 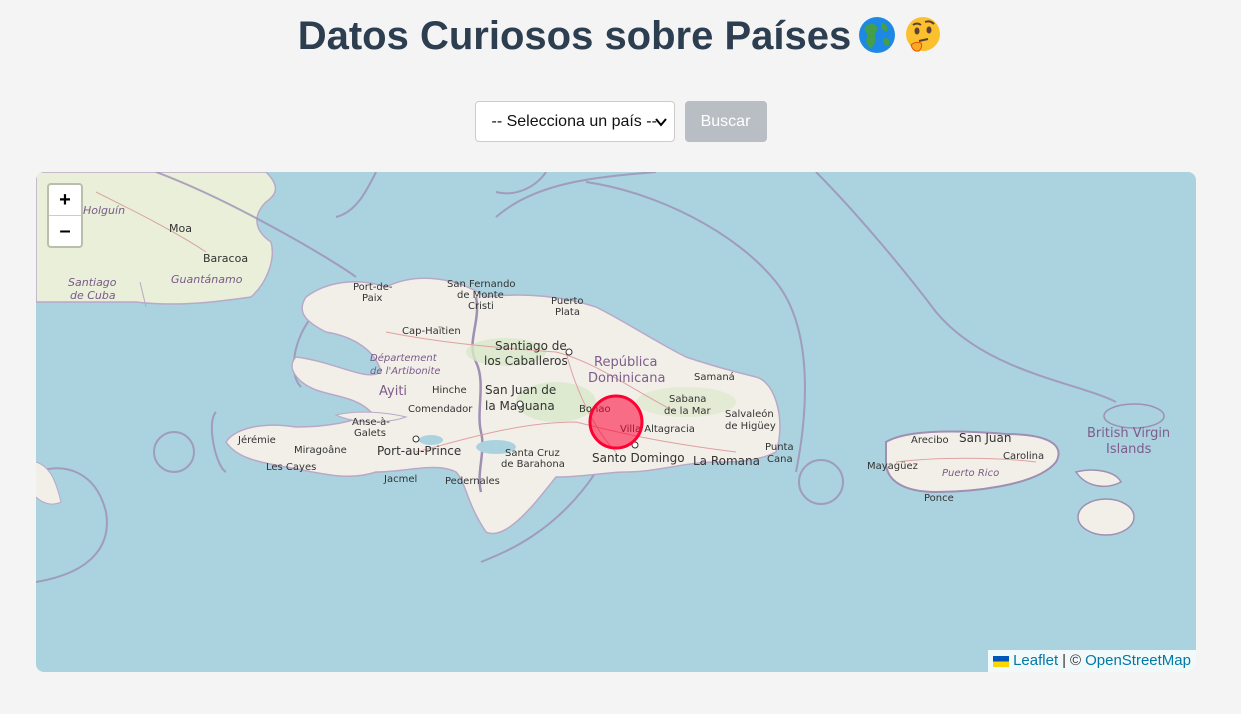 I want to click on label-bvi-2: Islands, so click(x=1129, y=449).